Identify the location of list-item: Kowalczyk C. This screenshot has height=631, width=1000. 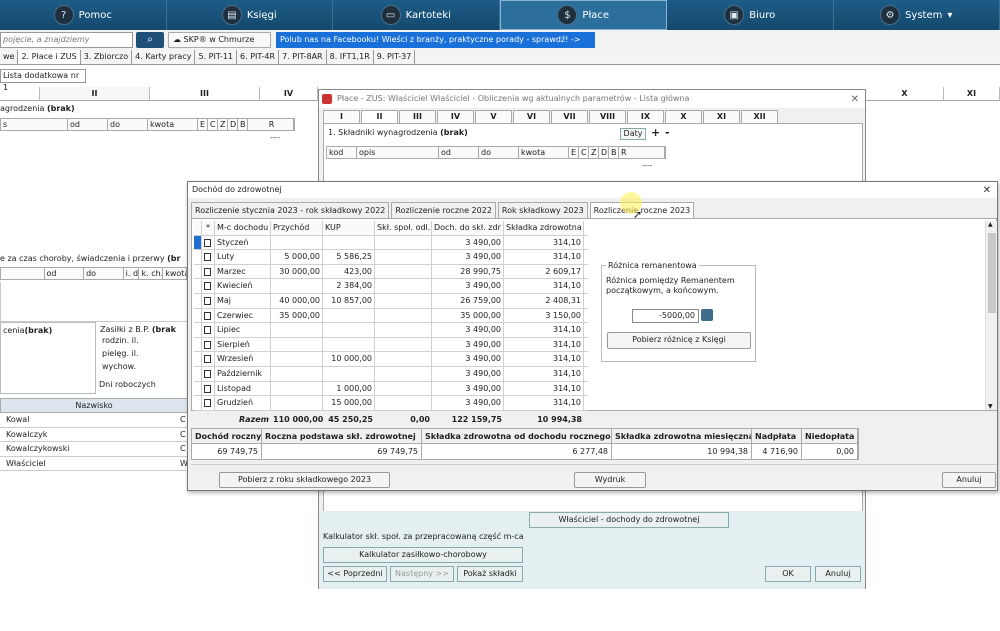
(94, 435).